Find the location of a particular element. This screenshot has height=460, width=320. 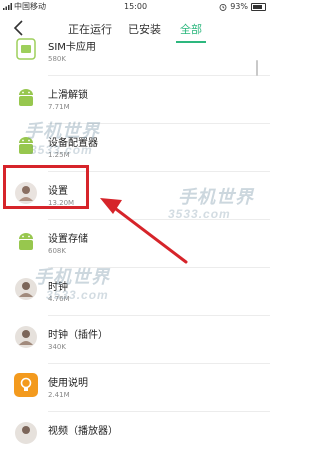

clock-time: 15:00 is located at coordinates (136, 6).